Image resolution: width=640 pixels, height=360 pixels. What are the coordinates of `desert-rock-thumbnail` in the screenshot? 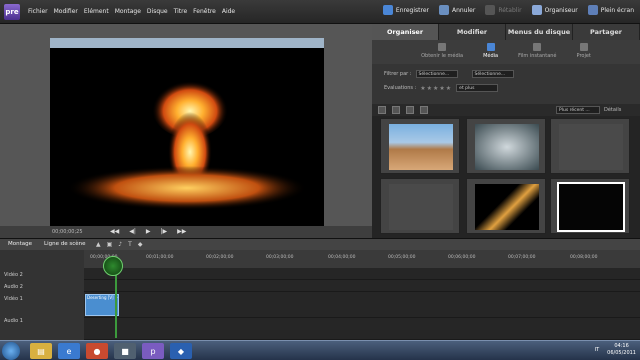 It's located at (421, 147).